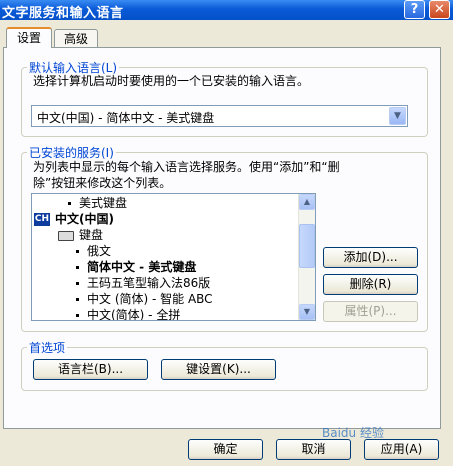 The height and width of the screenshot is (466, 453). I want to click on watermark: Baidu 经验, so click(353, 433).